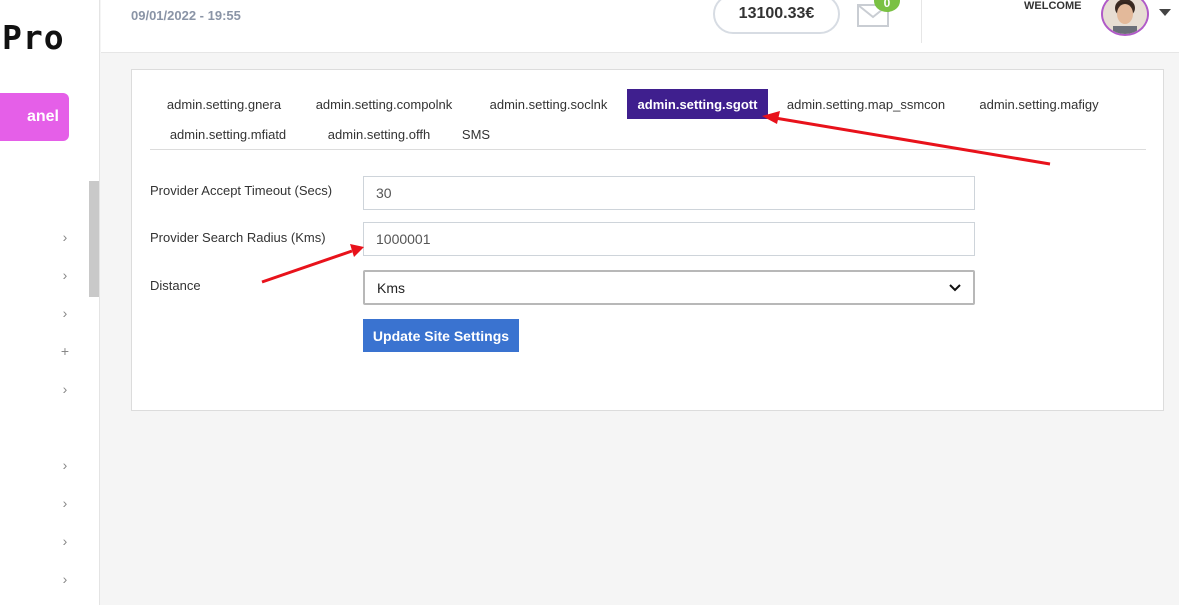  Describe the element at coordinates (640, 26) in the screenshot. I see `top-header: 09/01/2022 - 19:55 13100.33€ 0 WELCOME` at that location.